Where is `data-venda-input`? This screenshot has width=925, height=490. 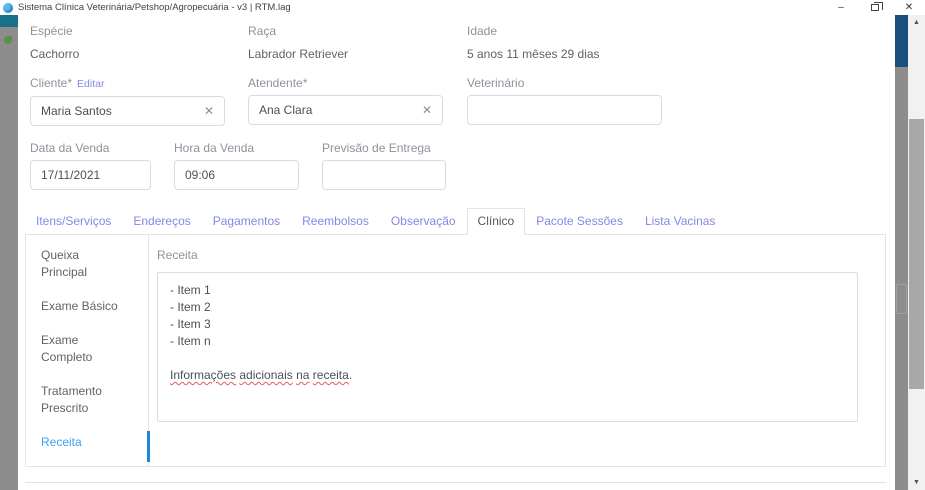 data-venda-input is located at coordinates (90, 175).